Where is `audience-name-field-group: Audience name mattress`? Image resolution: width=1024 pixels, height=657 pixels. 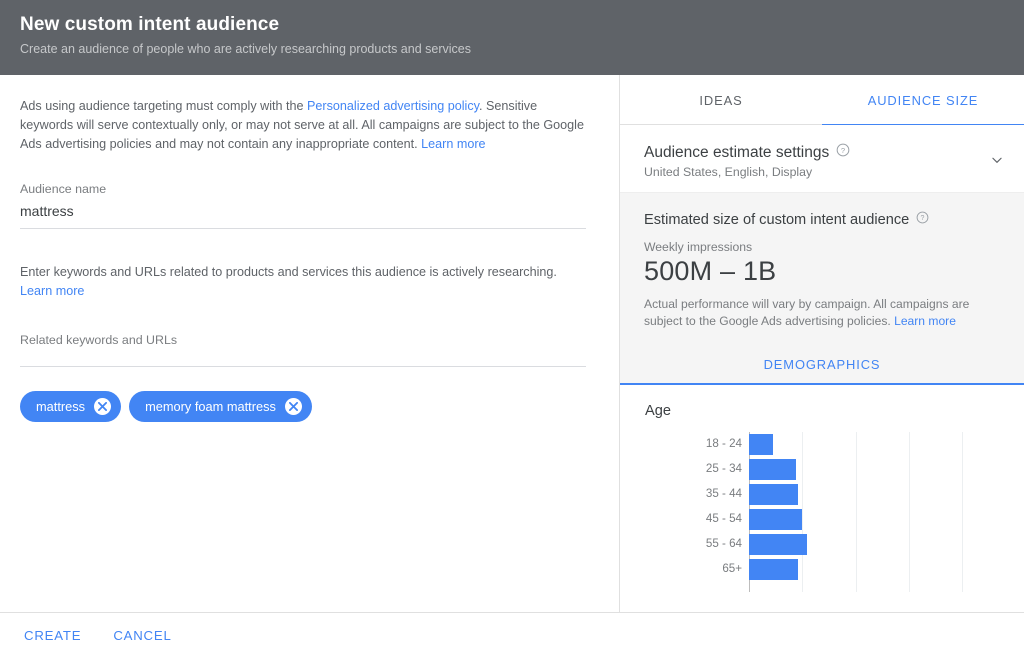 audience-name-field-group: Audience name mattress is located at coordinates (309, 205).